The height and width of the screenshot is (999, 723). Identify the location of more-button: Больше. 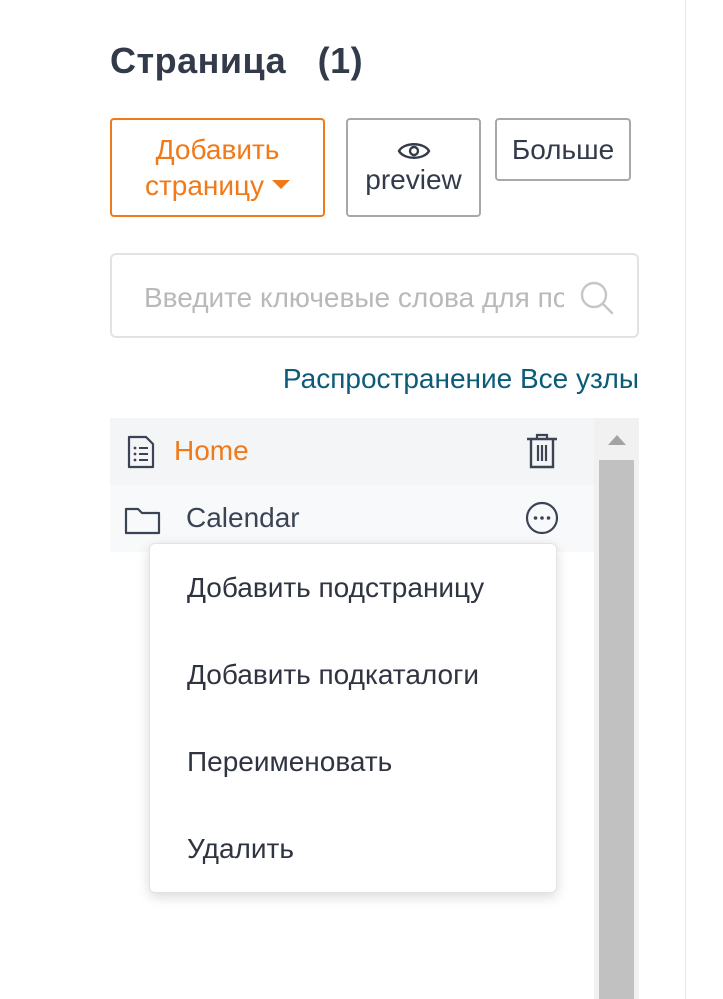
(563, 149).